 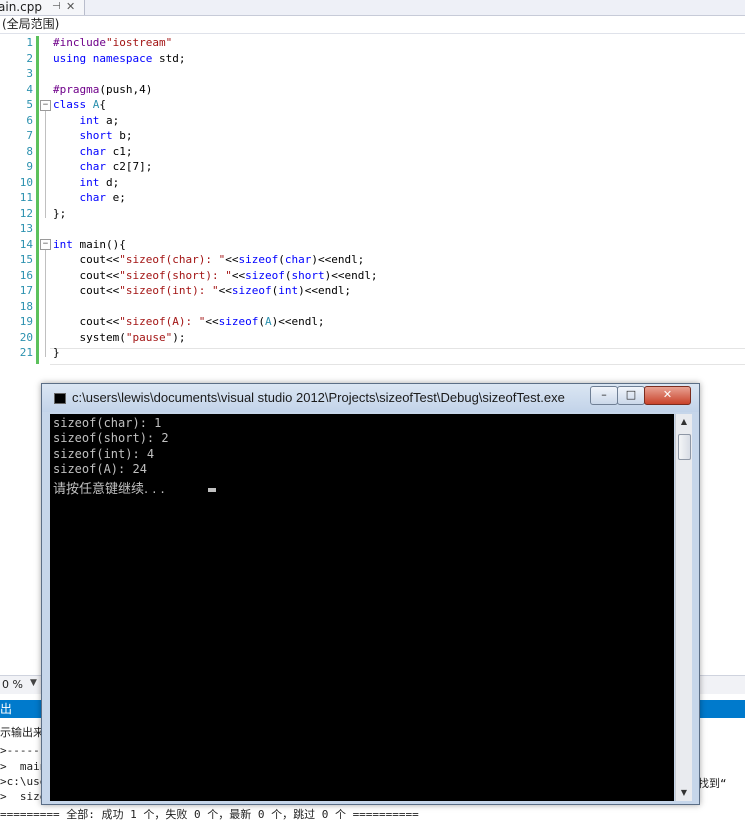 What do you see at coordinates (26, 321) in the screenshot?
I see `line-number: 19` at bounding box center [26, 321].